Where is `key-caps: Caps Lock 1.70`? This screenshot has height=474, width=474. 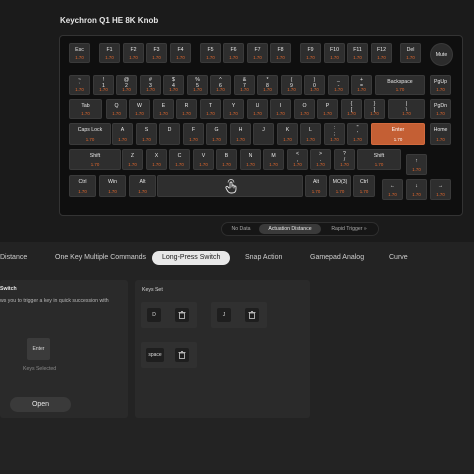 key-caps: Caps Lock 1.70 is located at coordinates (90, 134).